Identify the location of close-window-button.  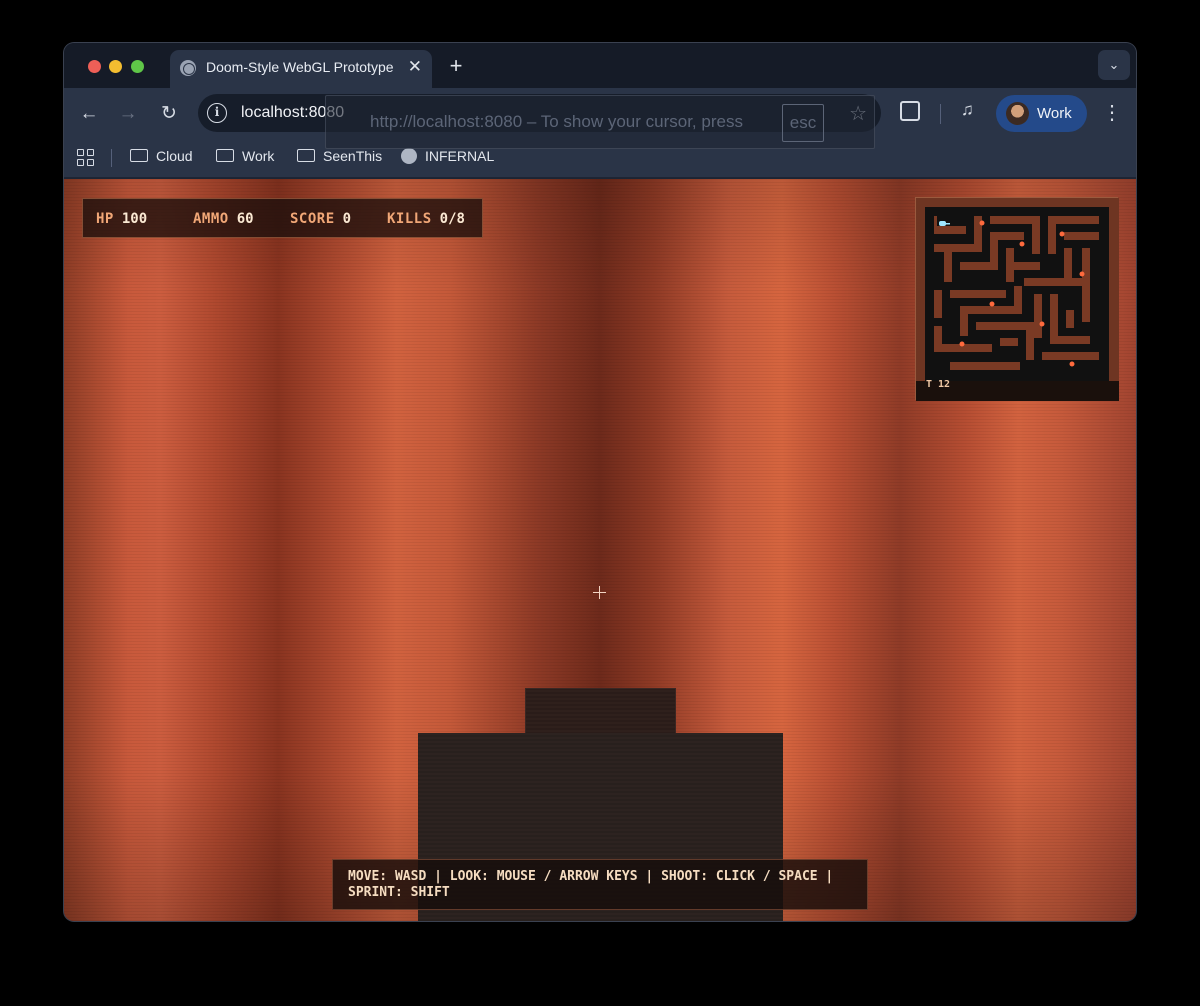
(94, 66).